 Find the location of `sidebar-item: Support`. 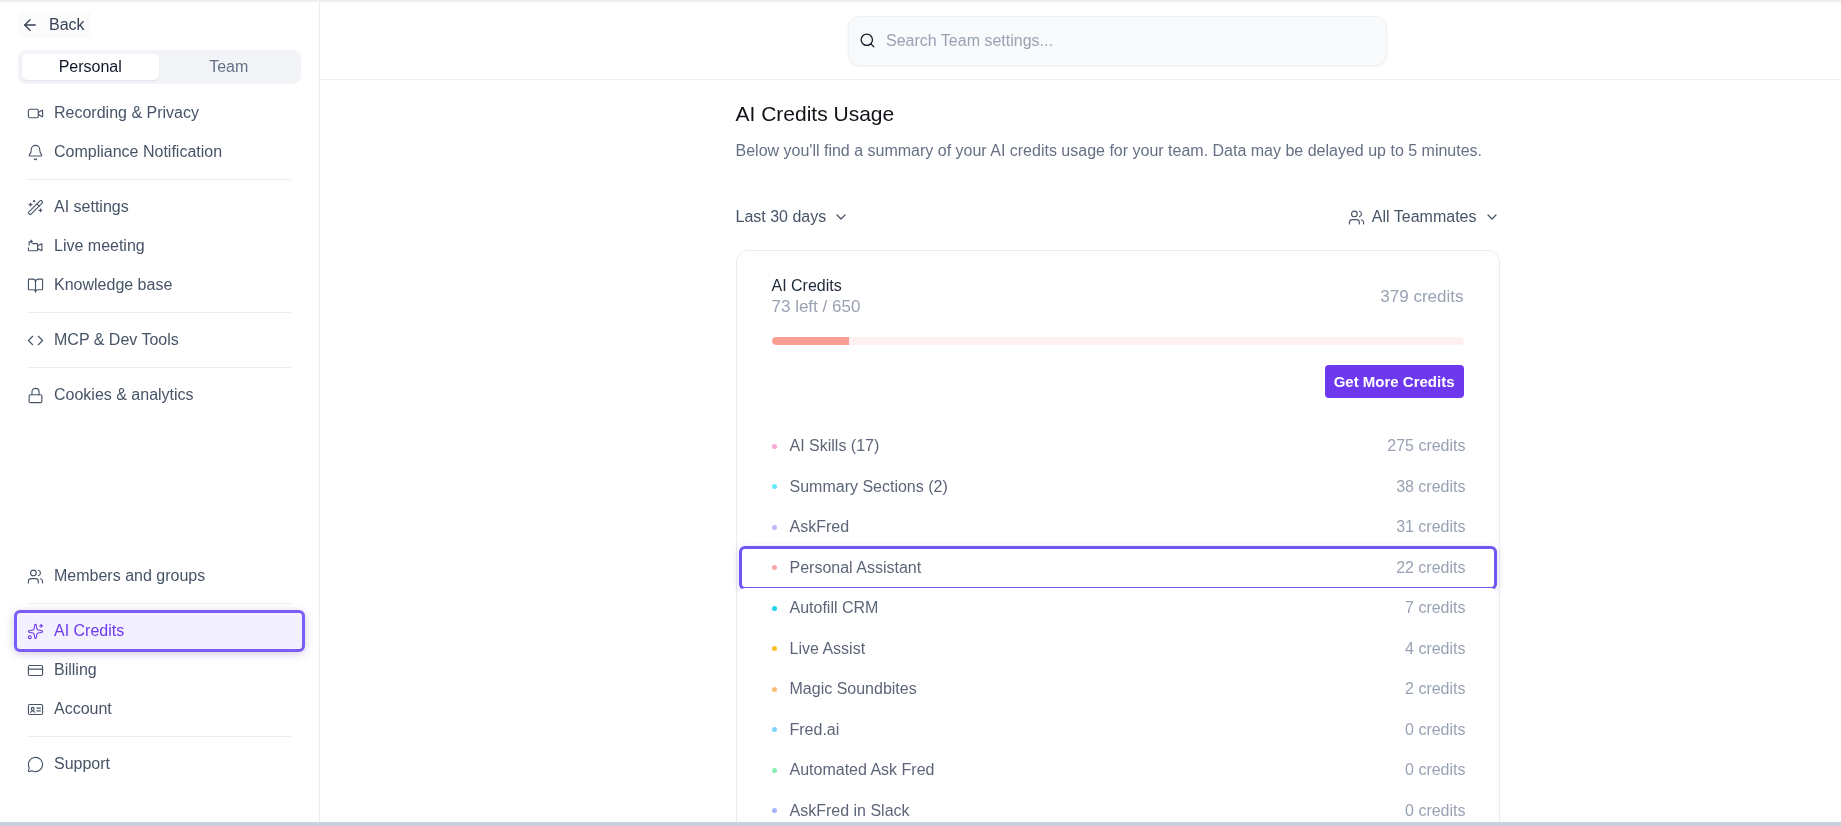

sidebar-item: Support is located at coordinates (159, 764).